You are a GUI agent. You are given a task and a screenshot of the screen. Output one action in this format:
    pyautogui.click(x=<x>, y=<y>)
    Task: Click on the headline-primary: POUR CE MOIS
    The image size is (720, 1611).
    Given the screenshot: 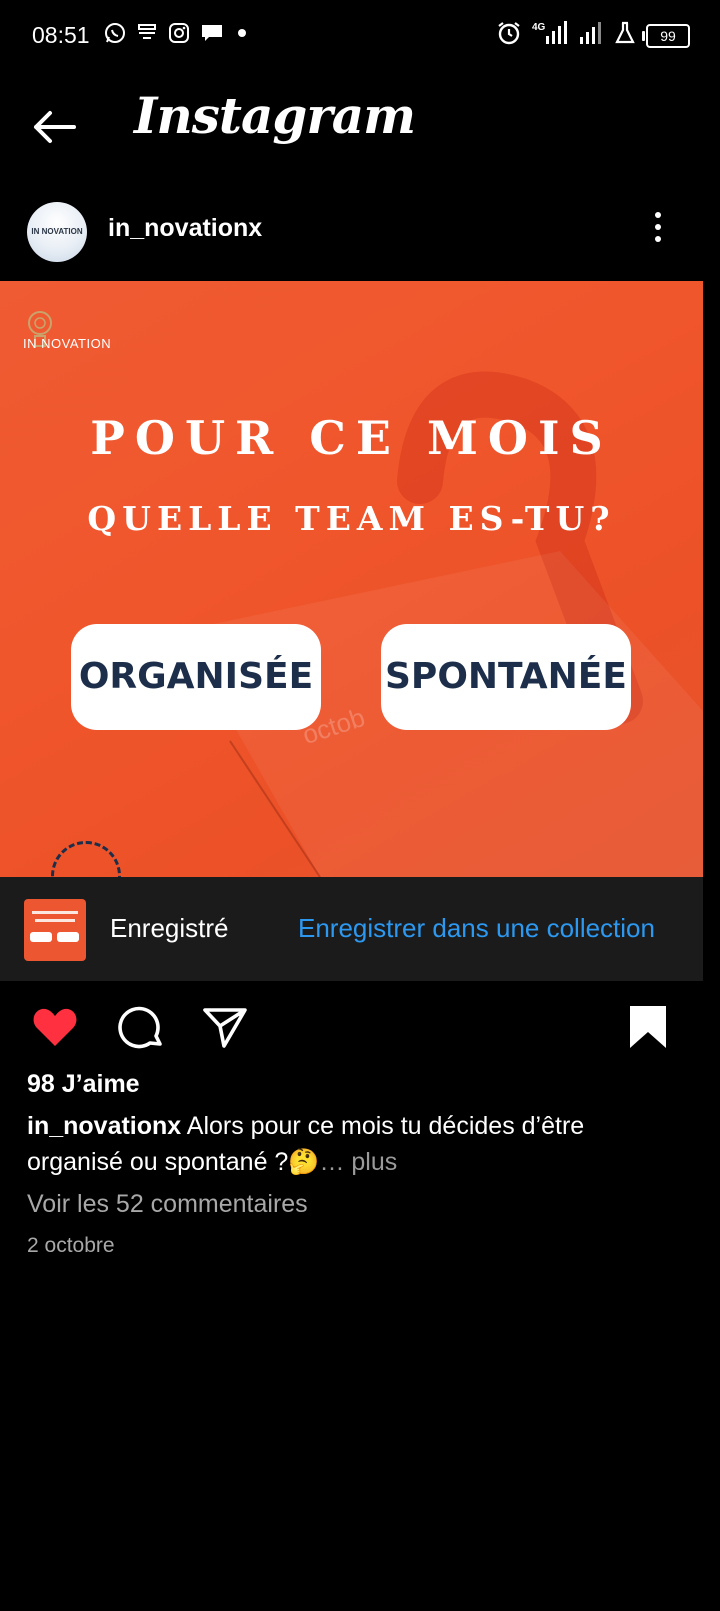 What is the action you would take?
    pyautogui.click(x=351, y=438)
    